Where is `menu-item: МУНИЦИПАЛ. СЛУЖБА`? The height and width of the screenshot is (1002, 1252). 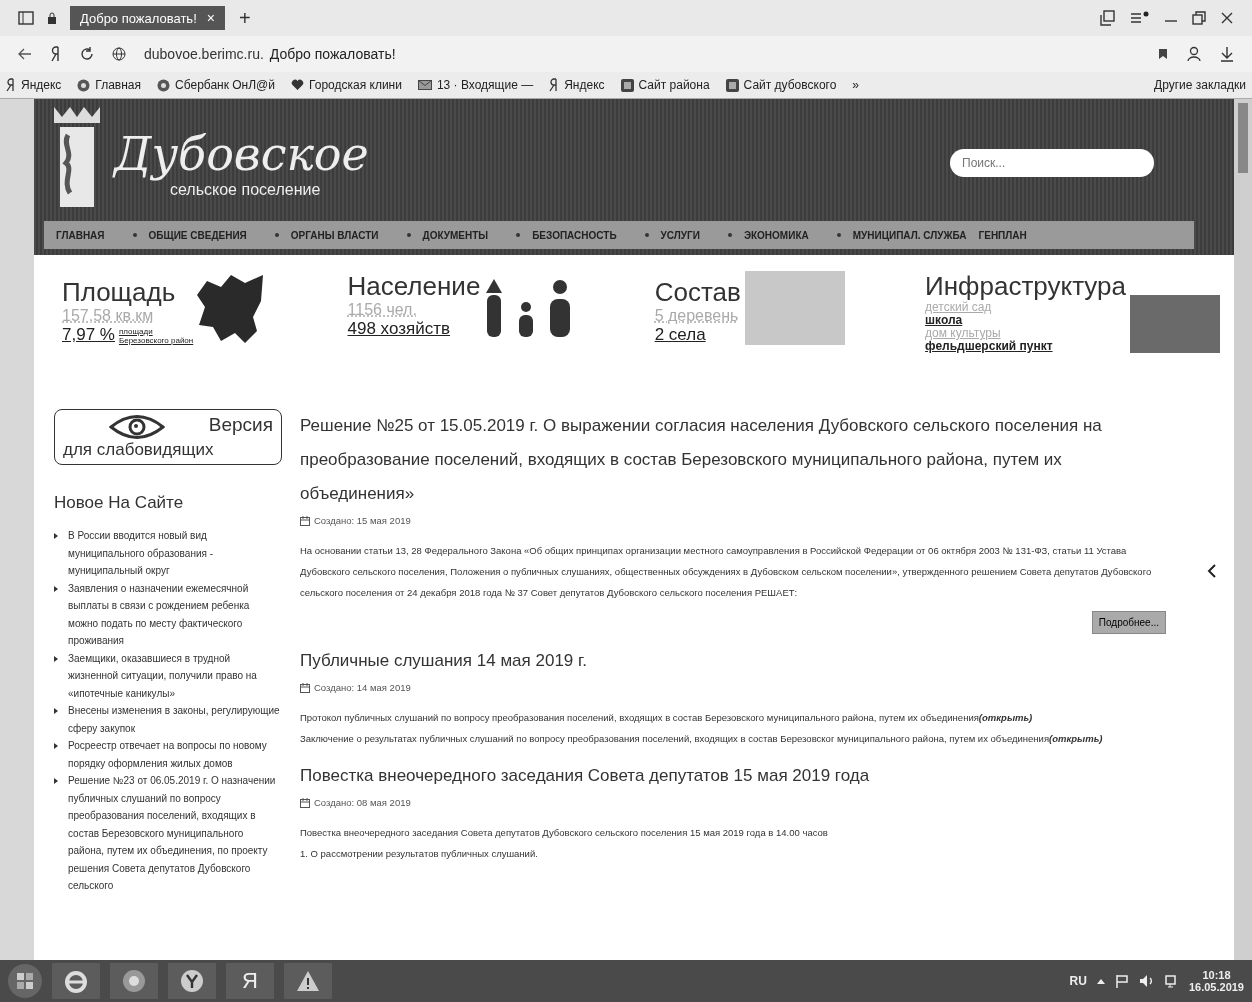 menu-item: МУНИЦИПАЛ. СЛУЖБА is located at coordinates (909, 235).